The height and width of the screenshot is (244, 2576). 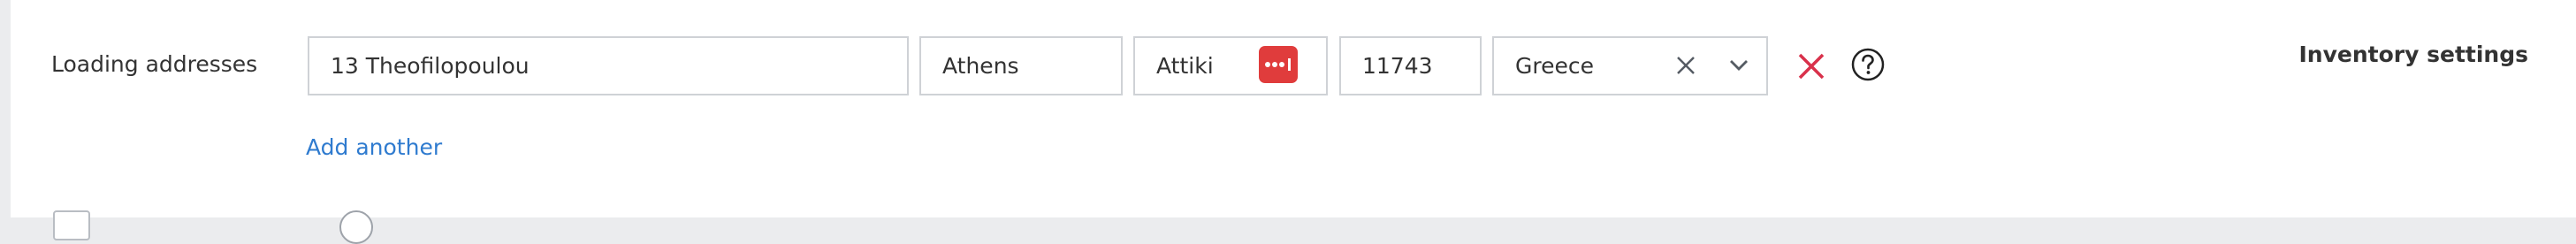 I want to click on street-input: 13 Theofilopoulou, so click(x=608, y=65).